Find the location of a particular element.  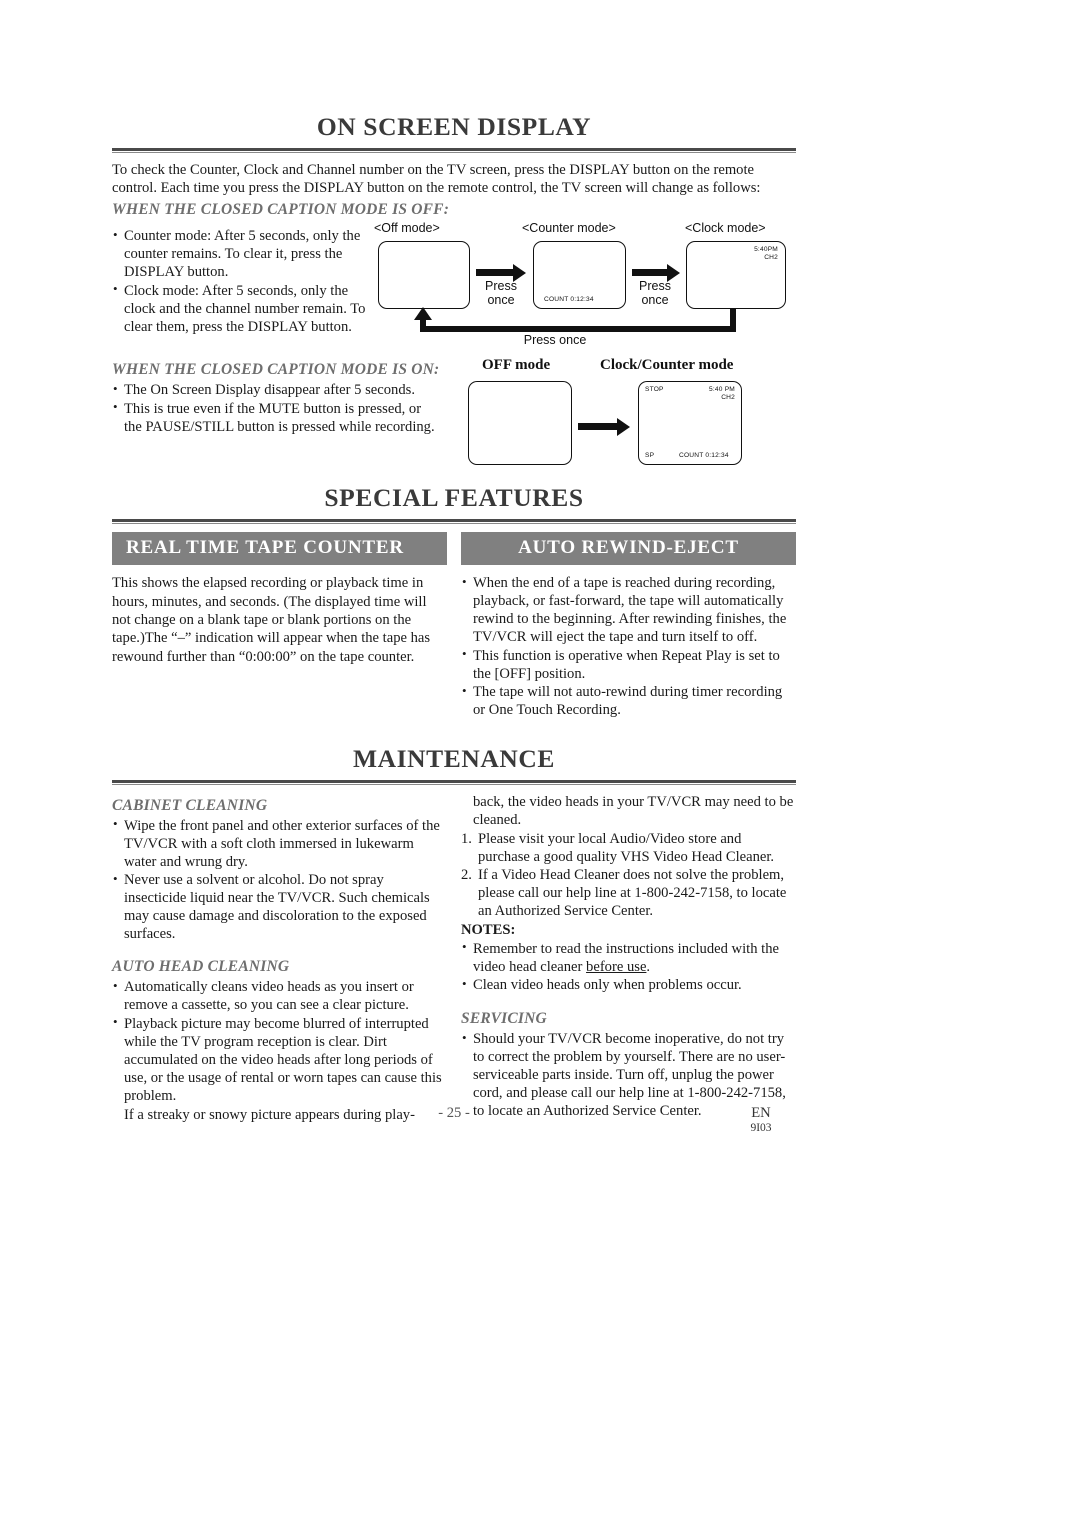

screen-speed-text: SP is located at coordinates (650, 456).